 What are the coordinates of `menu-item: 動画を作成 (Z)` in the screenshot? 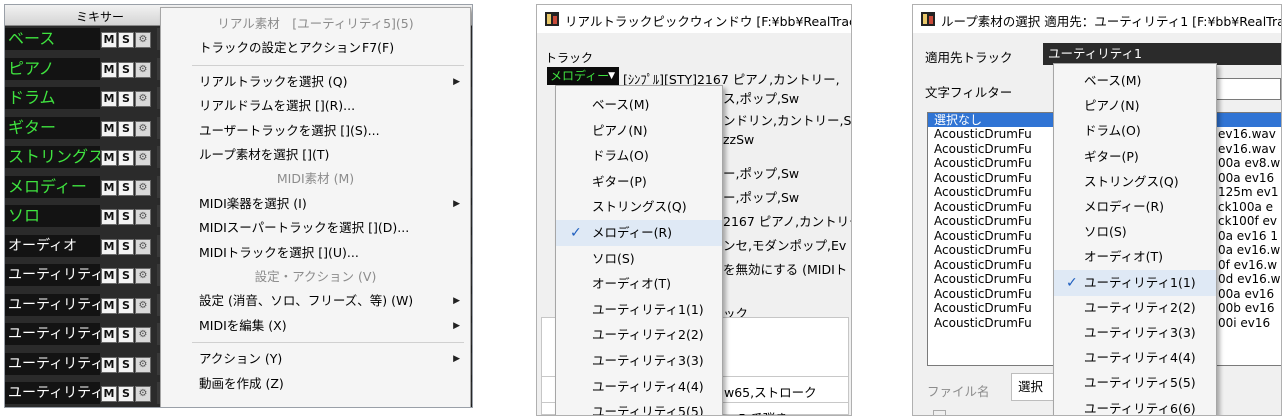 It's located at (315, 384).